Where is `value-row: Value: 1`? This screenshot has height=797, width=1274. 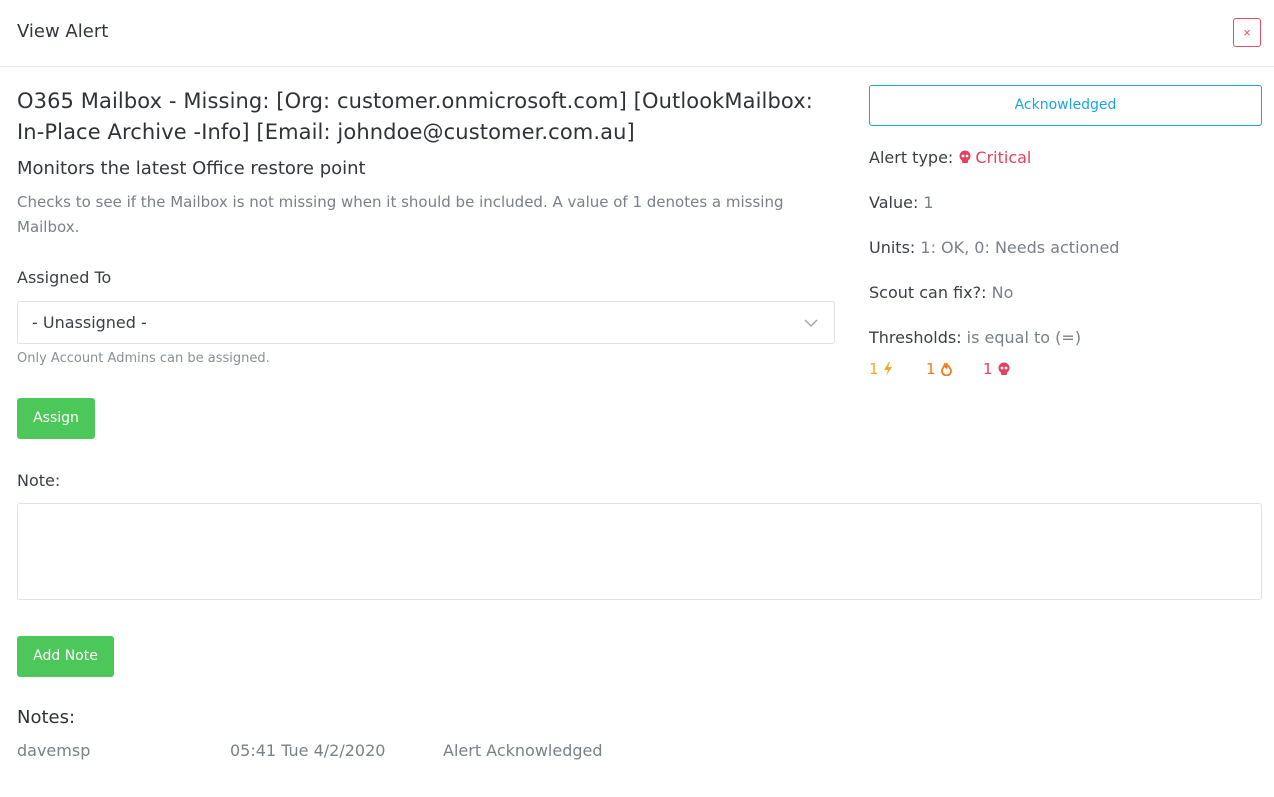 value-row: Value: 1 is located at coordinates (901, 202).